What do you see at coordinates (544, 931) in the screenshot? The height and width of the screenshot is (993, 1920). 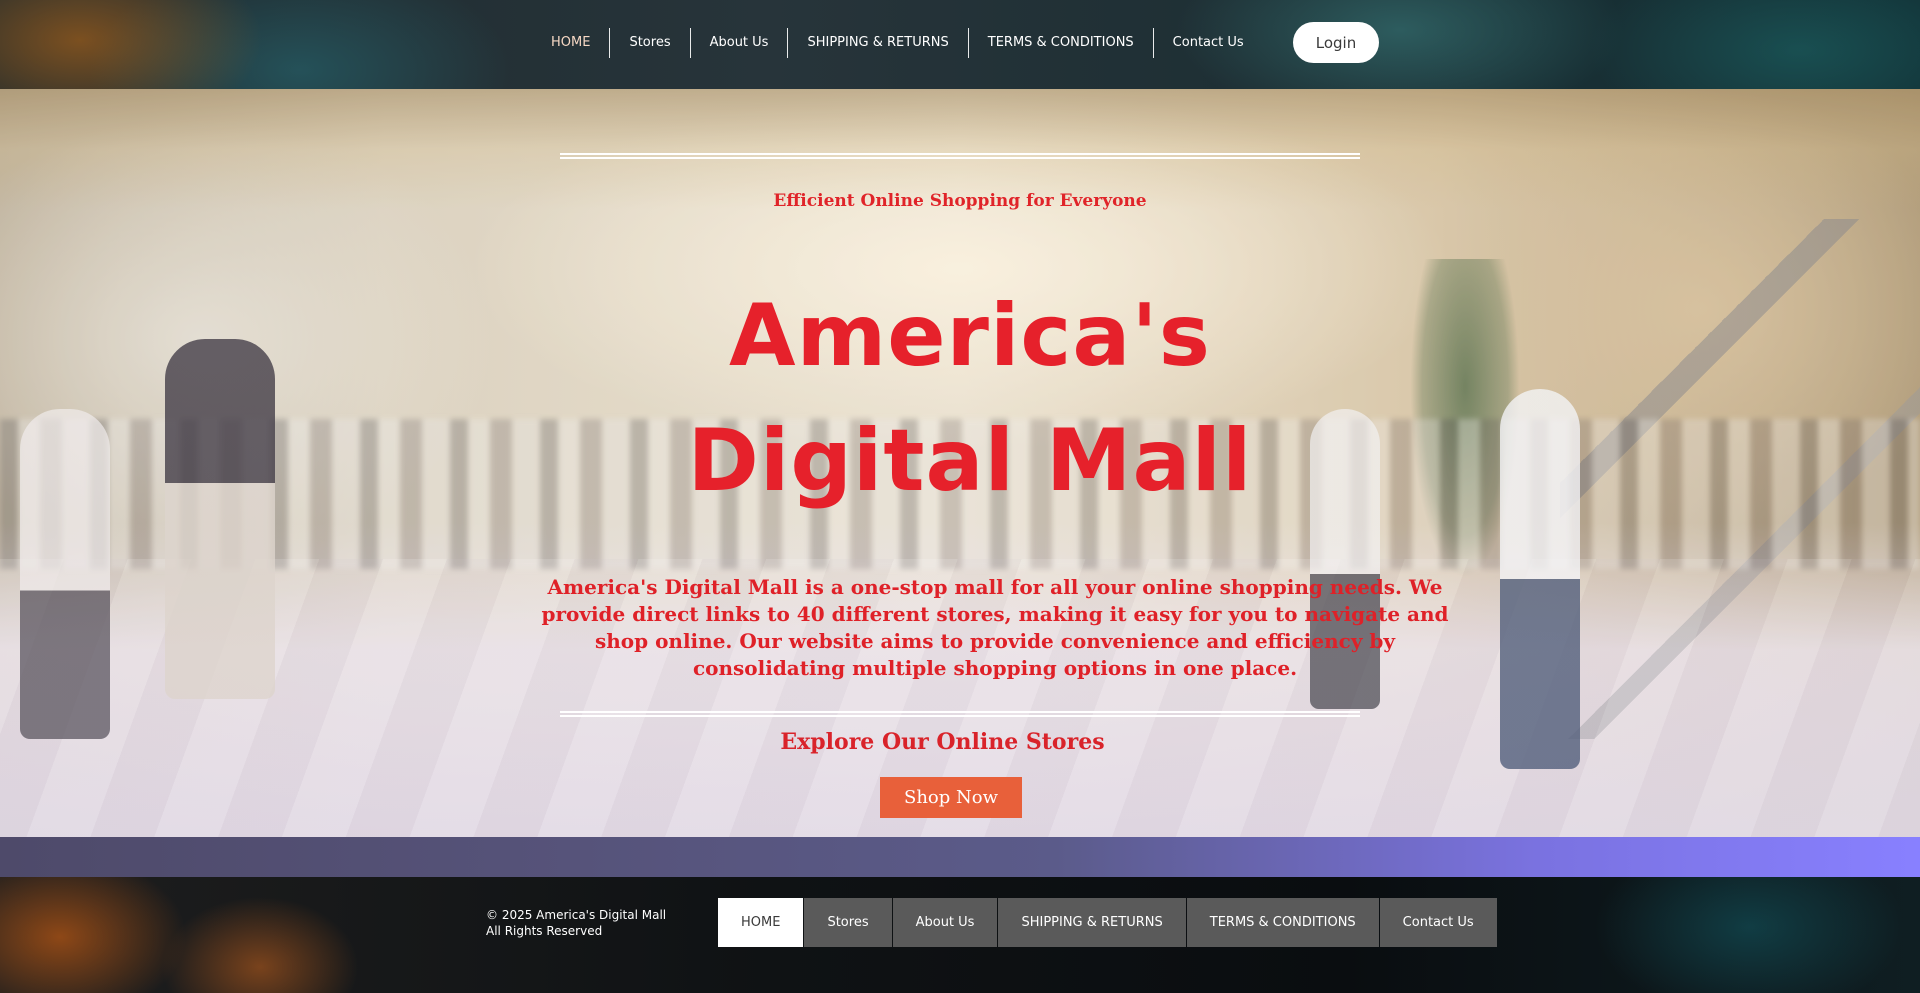 I see `rights-line: All Rights Reserved` at bounding box center [544, 931].